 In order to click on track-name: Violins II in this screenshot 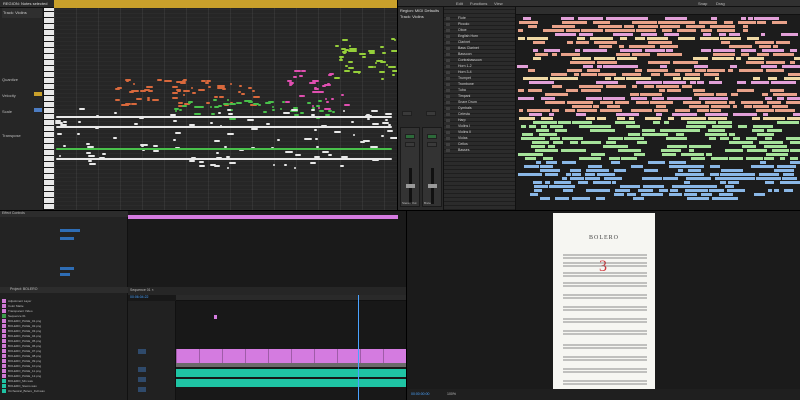, I will do `click(464, 132)`.